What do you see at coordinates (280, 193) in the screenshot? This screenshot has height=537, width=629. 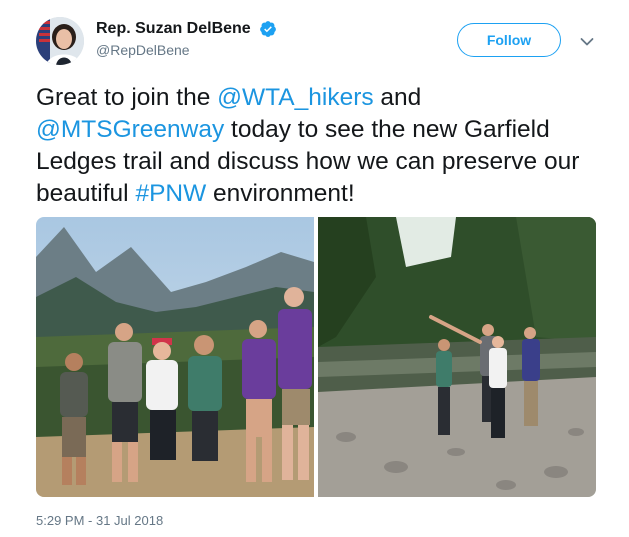 I see `tweet-text-segment: environment!` at bounding box center [280, 193].